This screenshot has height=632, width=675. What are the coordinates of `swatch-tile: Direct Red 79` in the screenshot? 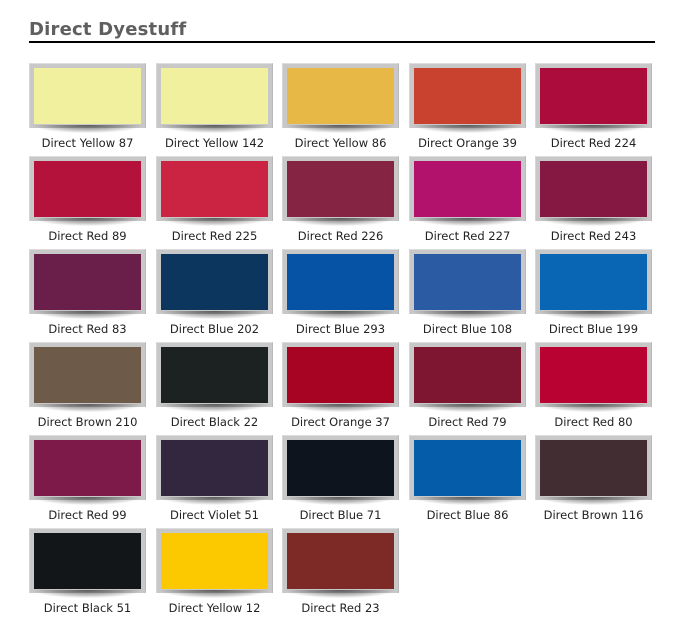 It's located at (467, 385).